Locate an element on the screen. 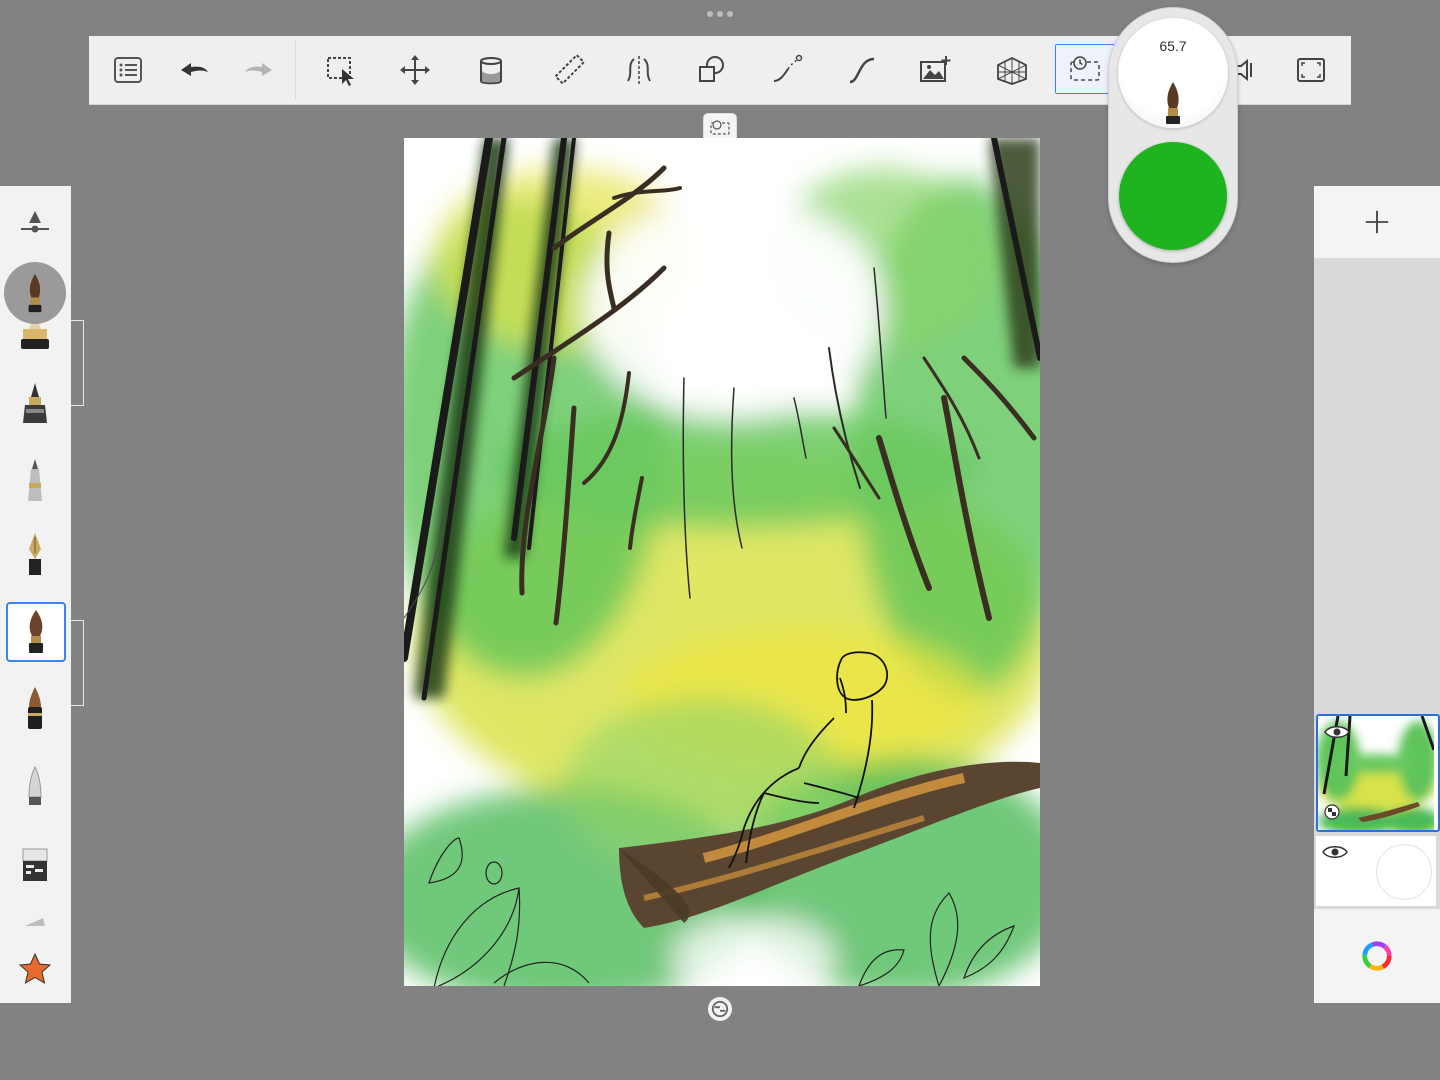 Image resolution: width=1440 pixels, height=1080 pixels. symmetry-icon is located at coordinates (639, 70).